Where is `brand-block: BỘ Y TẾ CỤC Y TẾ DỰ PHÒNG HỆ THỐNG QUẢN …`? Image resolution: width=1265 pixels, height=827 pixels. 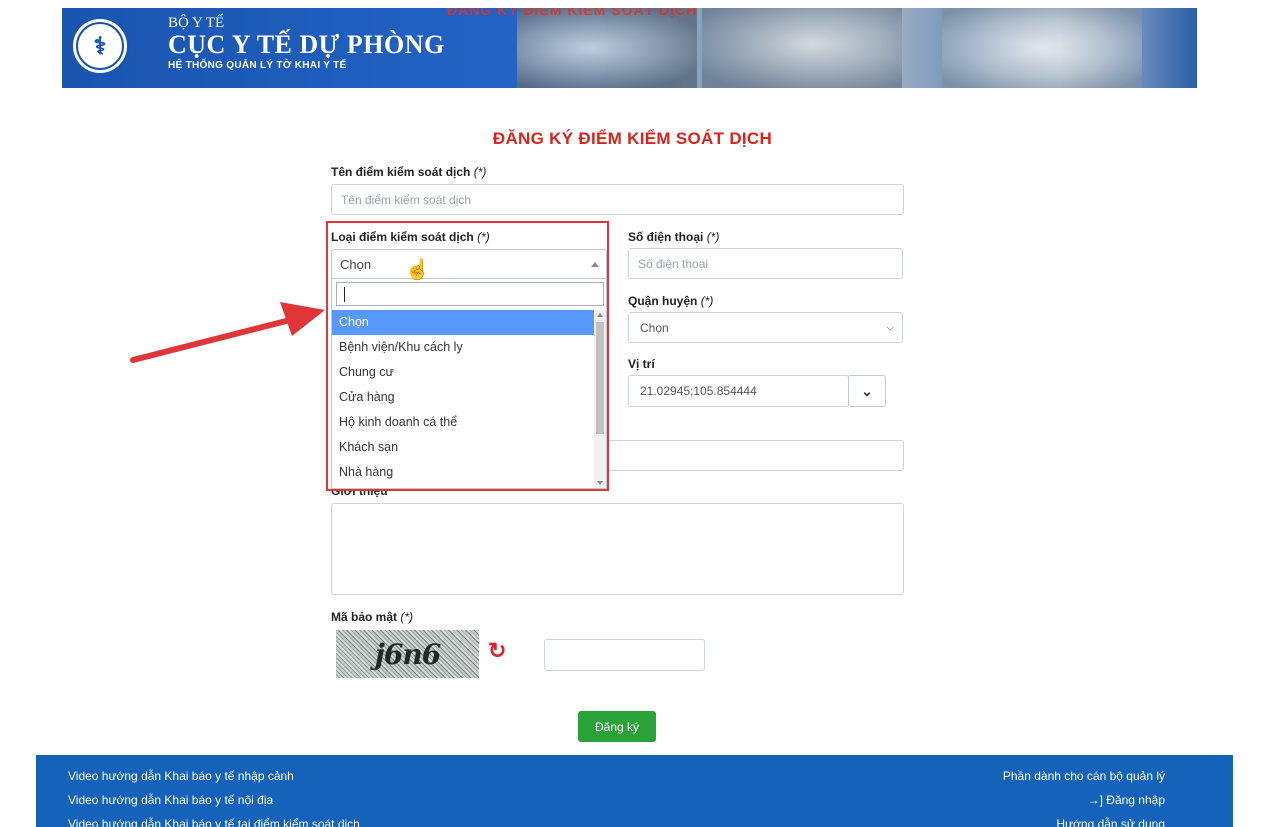 brand-block: BỘ Y TẾ CỤC Y TẾ DỰ PHÒNG HỆ THỐNG QUẢN … is located at coordinates (306, 44).